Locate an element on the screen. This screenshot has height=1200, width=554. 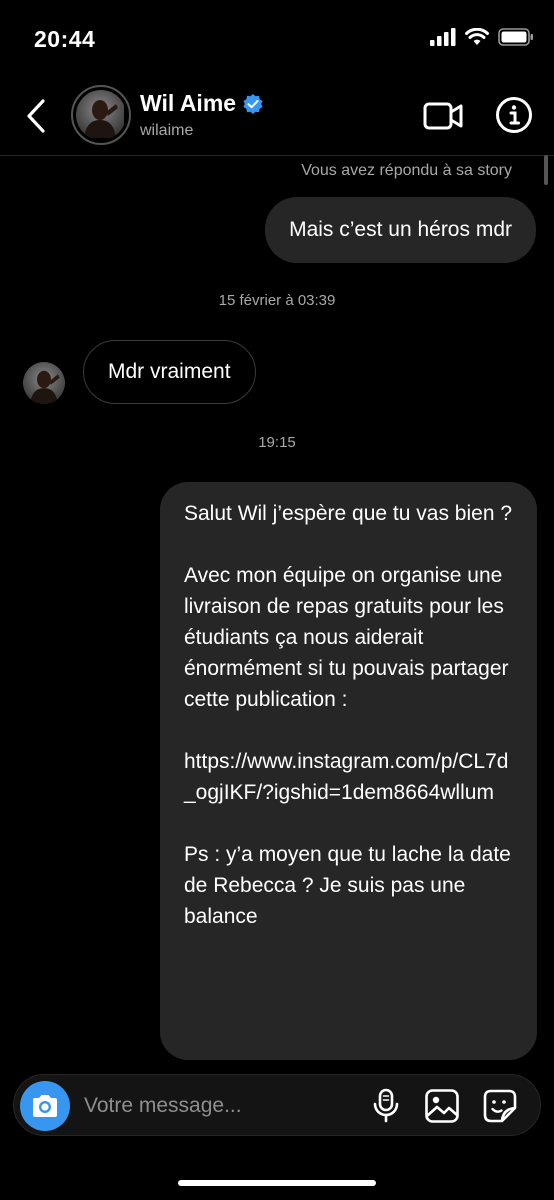
story-reply-note: Vous avez répondu à sa story is located at coordinates (406, 170).